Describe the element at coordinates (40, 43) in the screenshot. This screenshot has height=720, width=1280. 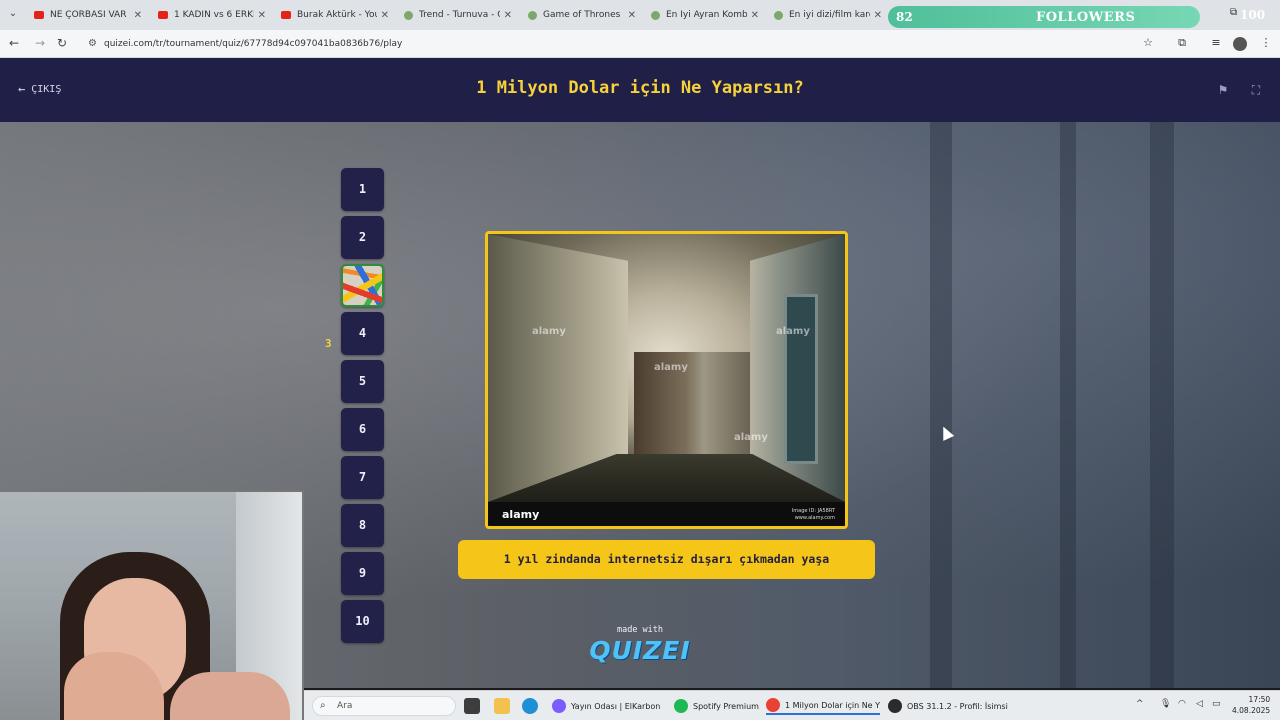
I see `forward-icon: →` at that location.